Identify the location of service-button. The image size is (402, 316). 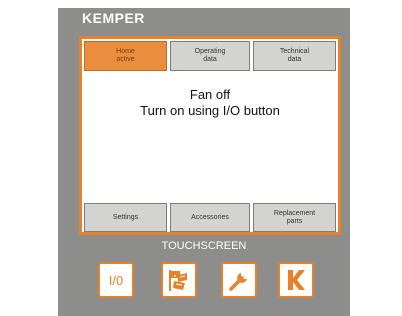
(239, 280).